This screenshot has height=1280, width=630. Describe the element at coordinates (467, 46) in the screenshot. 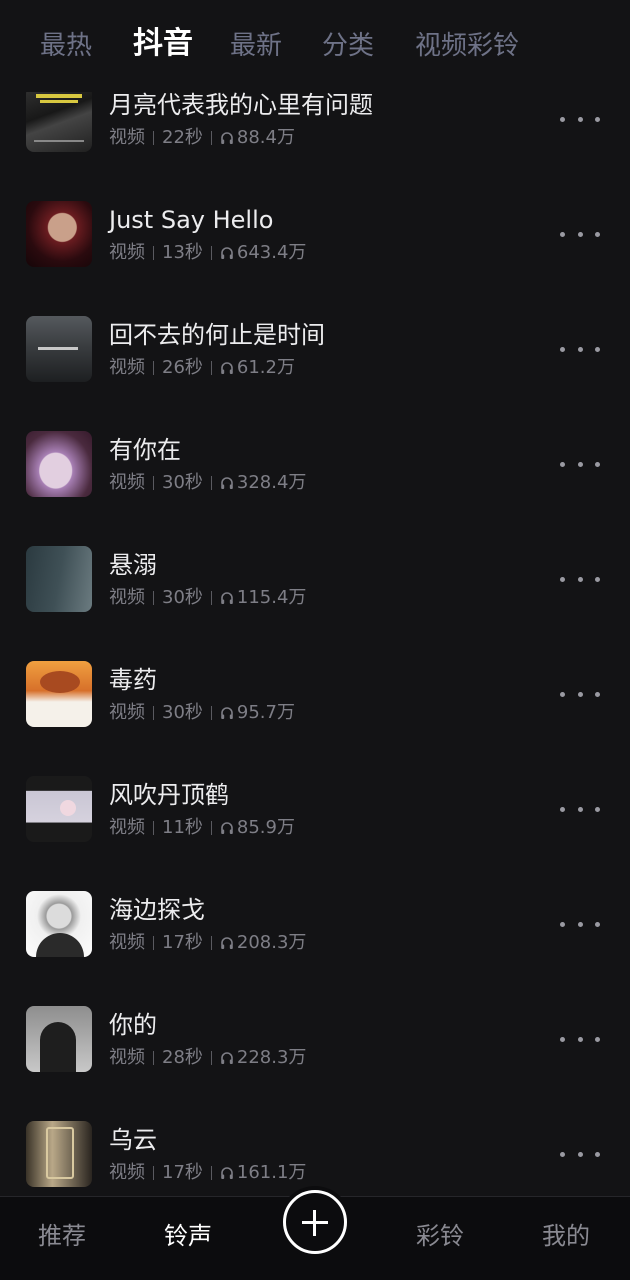

I see `tab-video-ringtone: 视频彩铃` at that location.